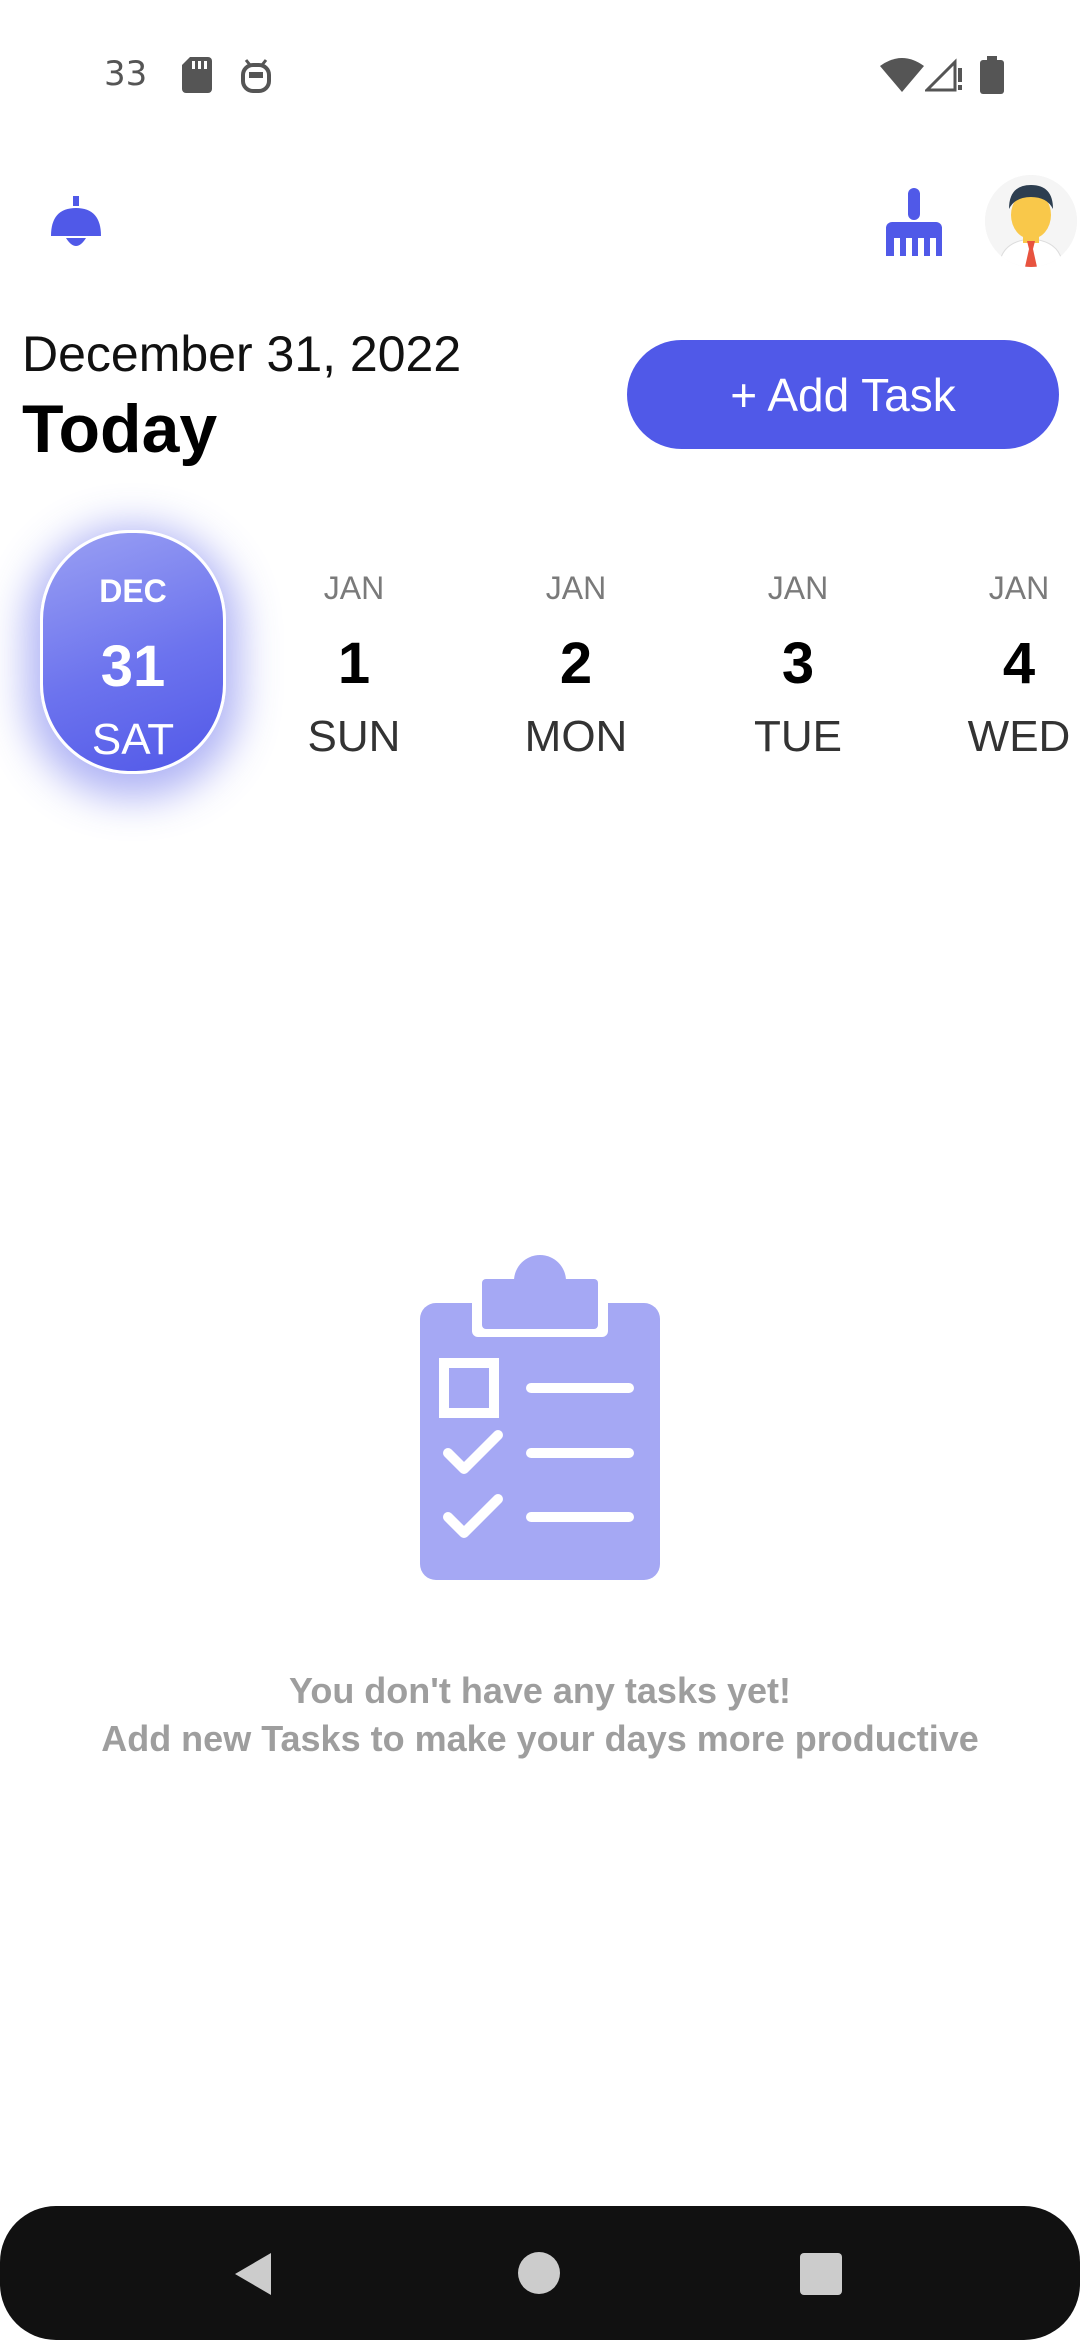  What do you see at coordinates (253, 2274) in the screenshot?
I see `back-icon` at bounding box center [253, 2274].